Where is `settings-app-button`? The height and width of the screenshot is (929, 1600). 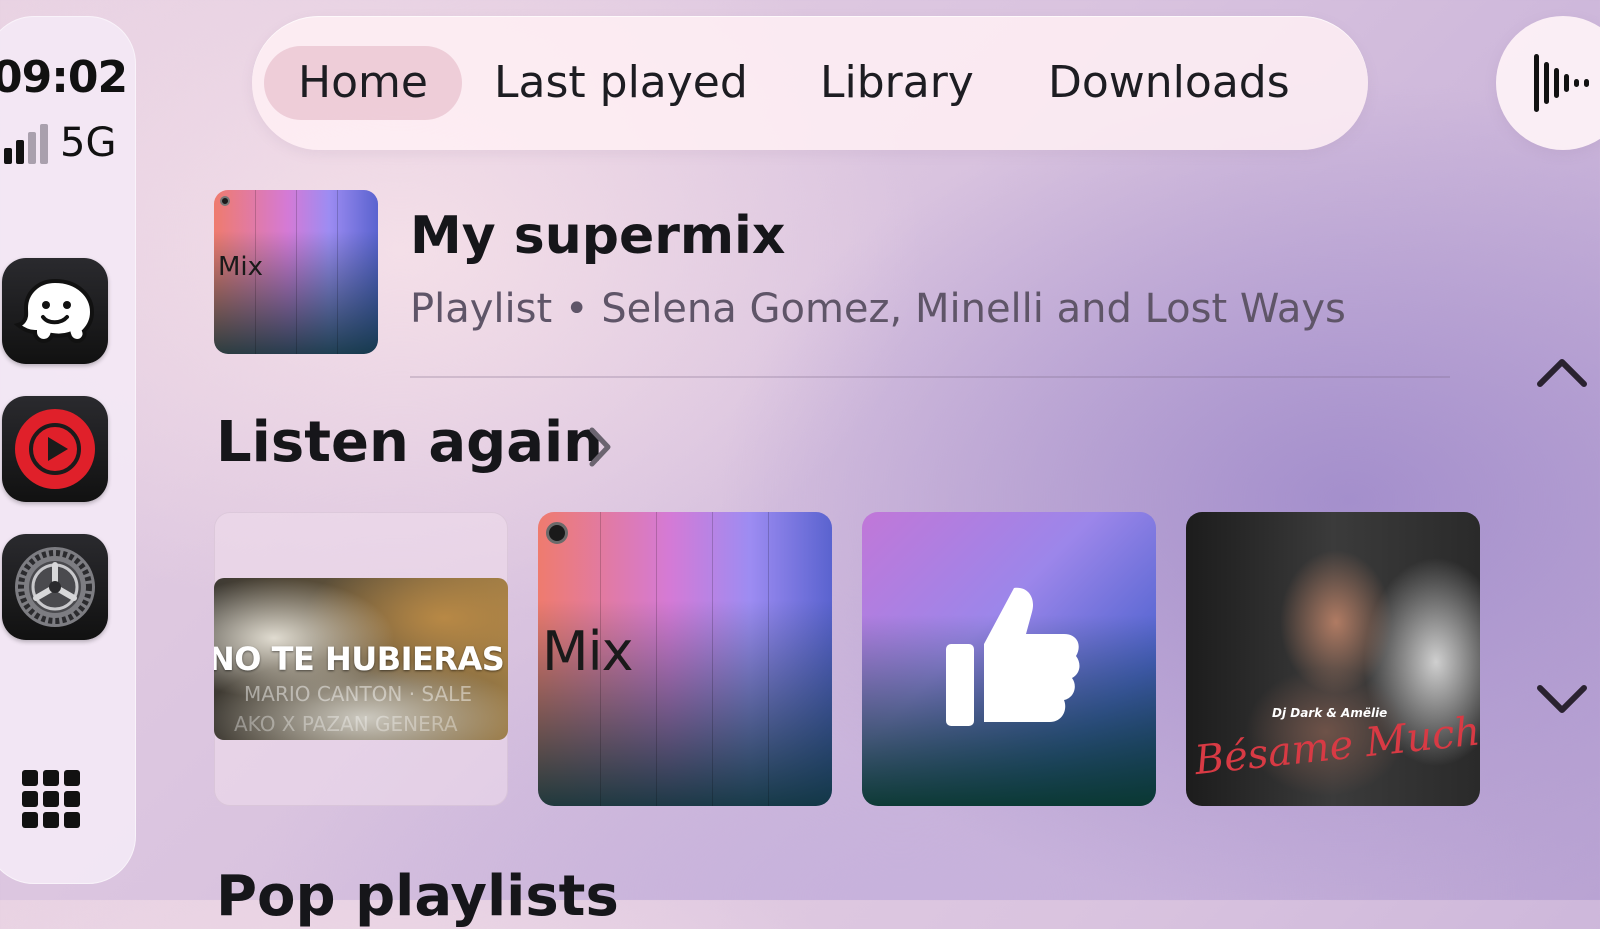 settings-app-button is located at coordinates (55, 587).